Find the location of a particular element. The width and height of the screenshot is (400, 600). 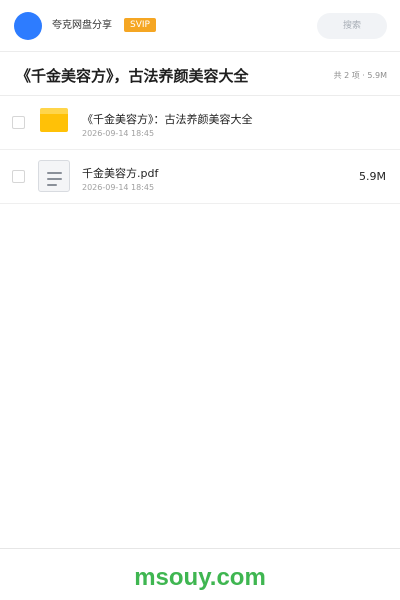

document-icon is located at coordinates (54, 176).